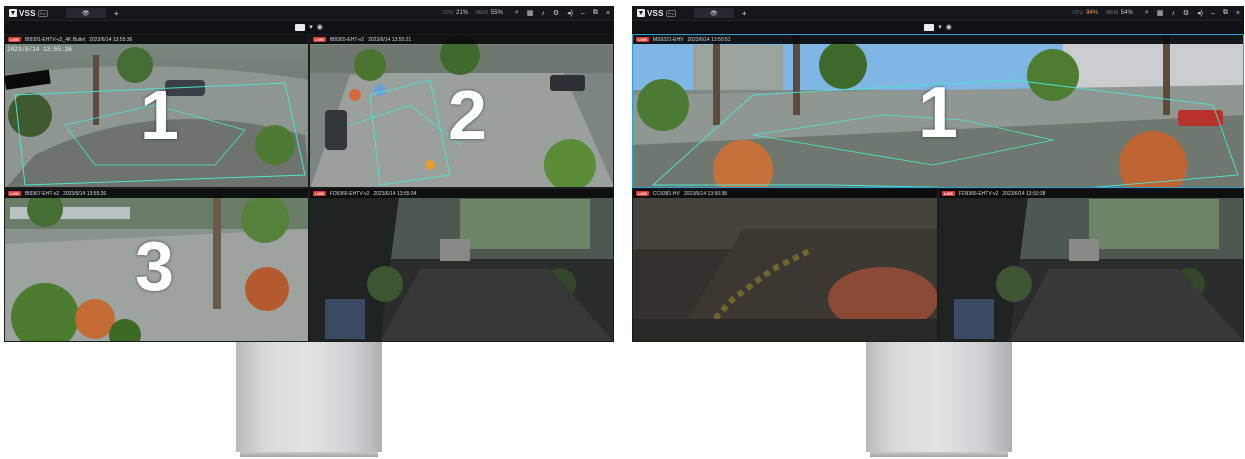 The image size is (1245, 459). What do you see at coordinates (156, 193) in the screenshot?
I see `tile-header: LIVE IB9367-EHT-v2 2023/6/14 13:55:26` at bounding box center [156, 193].